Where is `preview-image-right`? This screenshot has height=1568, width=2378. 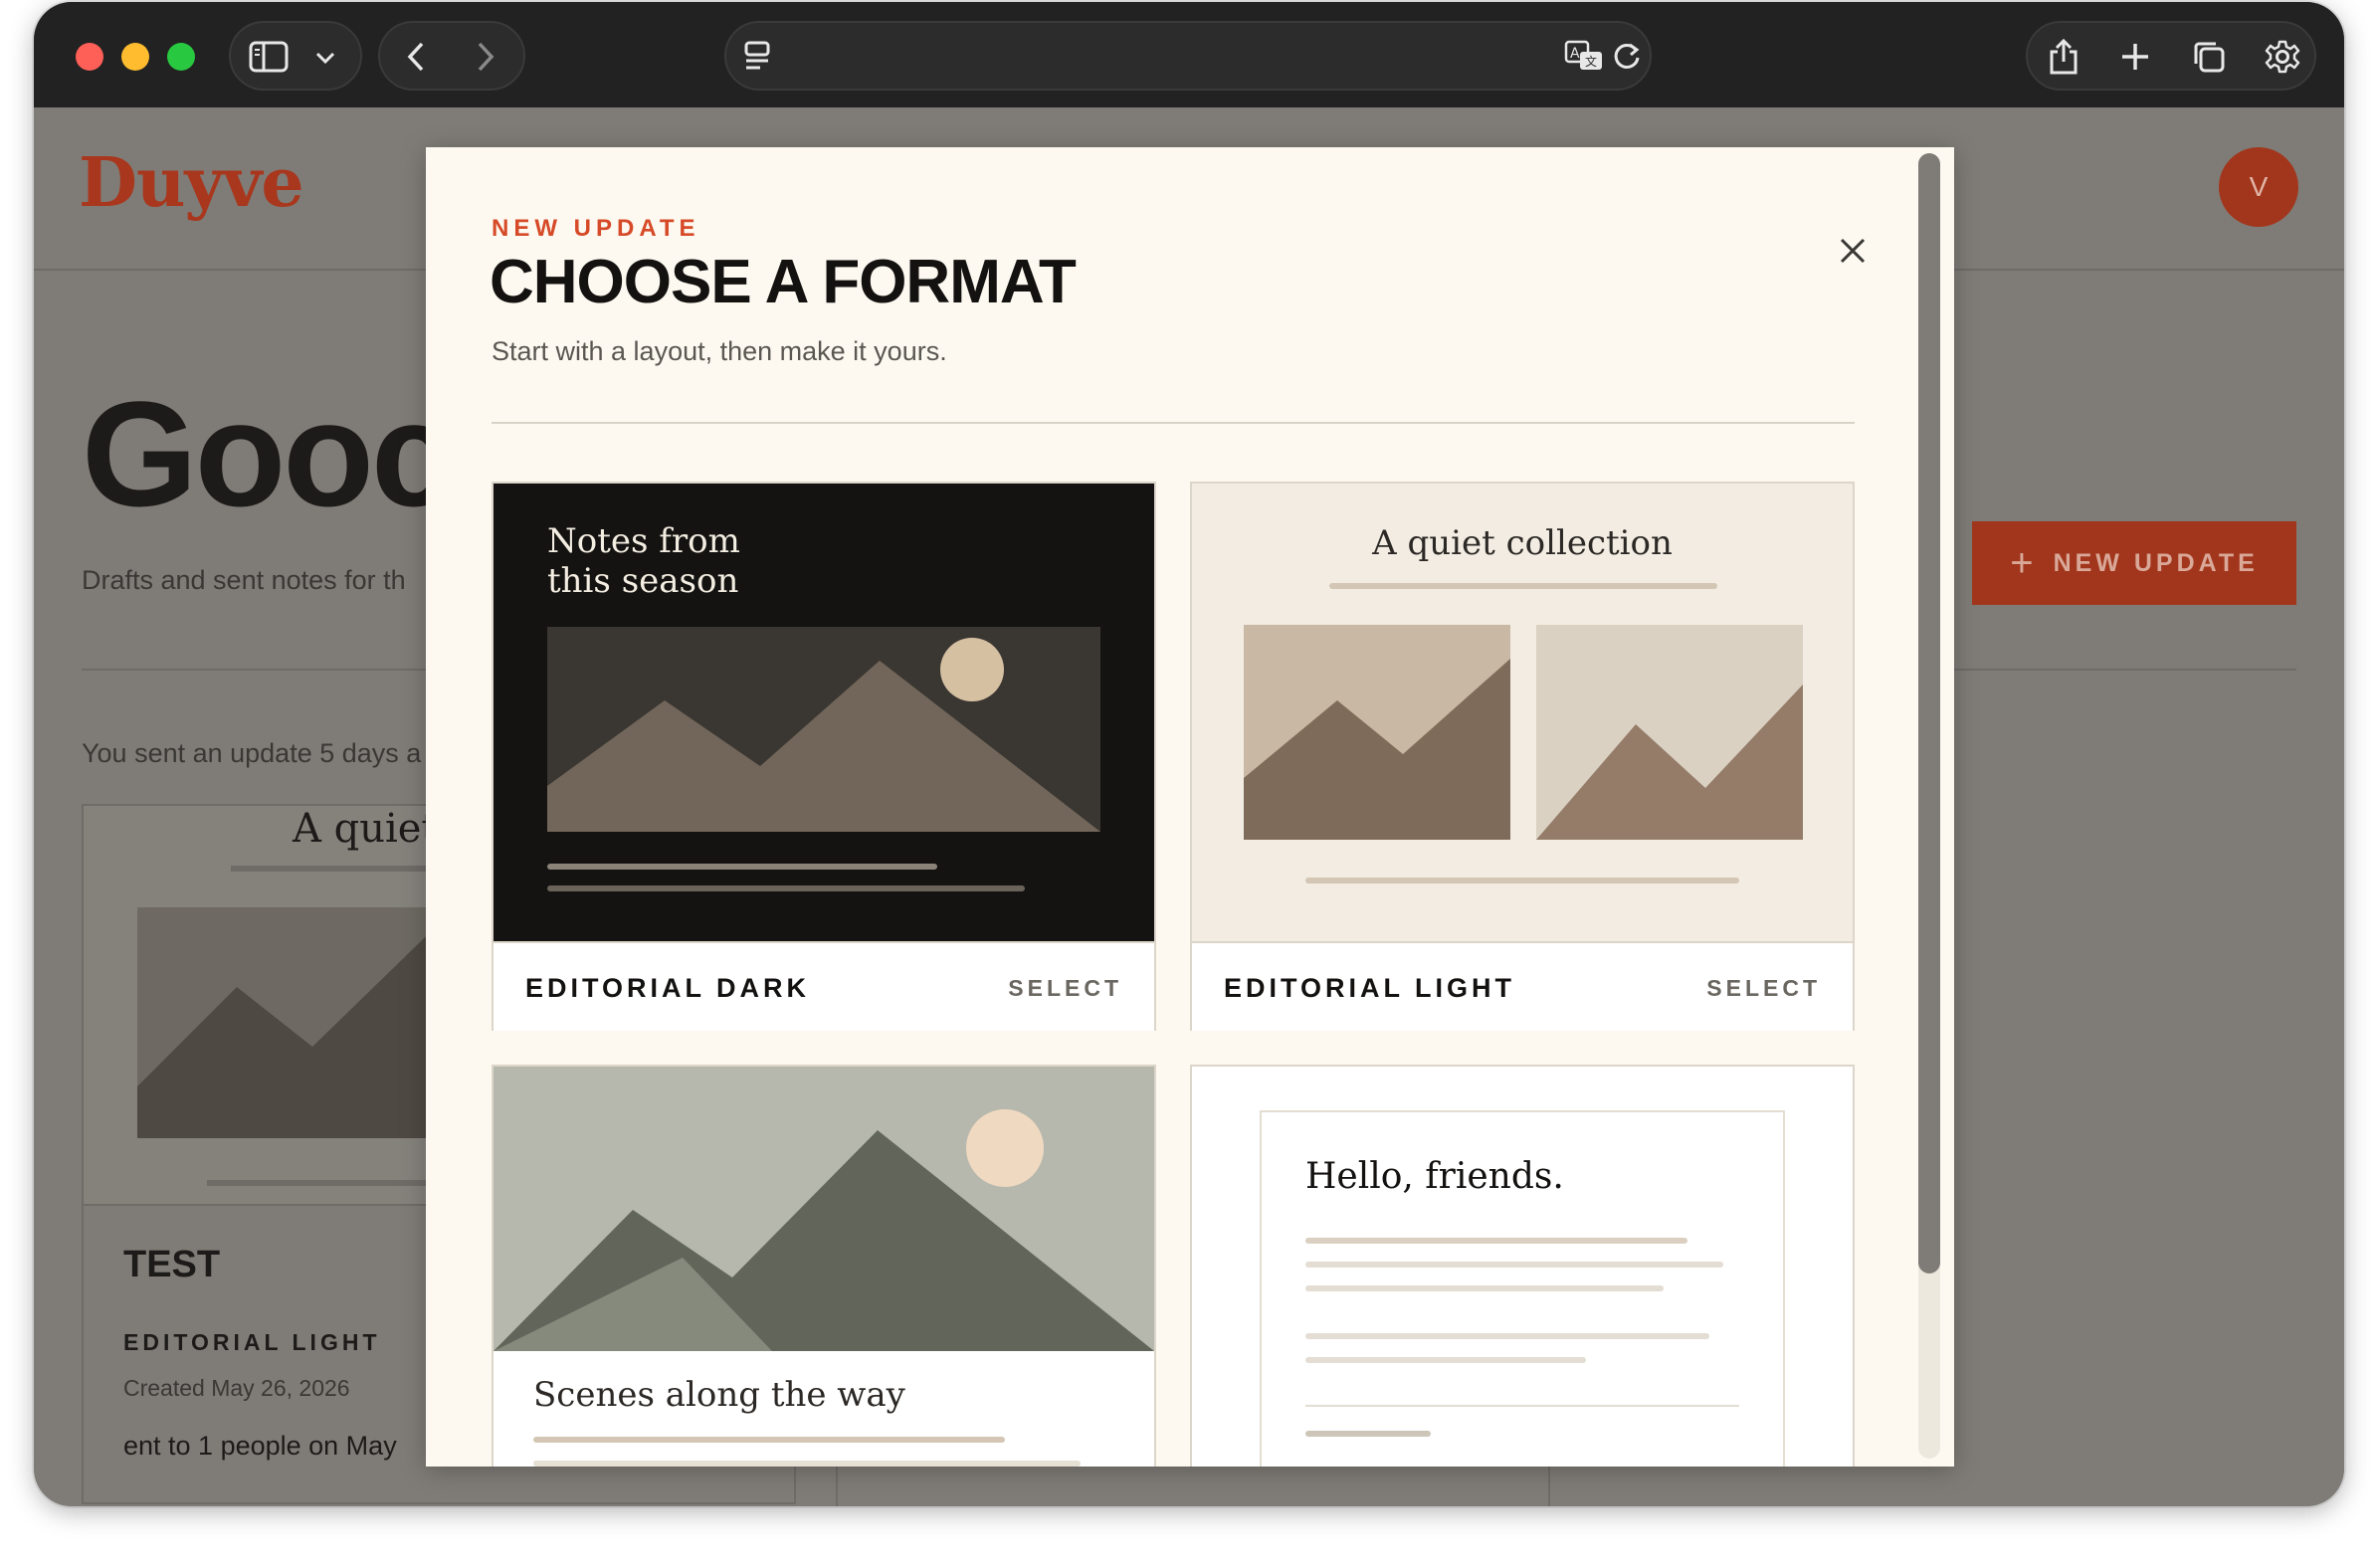
preview-image-right is located at coordinates (1669, 732).